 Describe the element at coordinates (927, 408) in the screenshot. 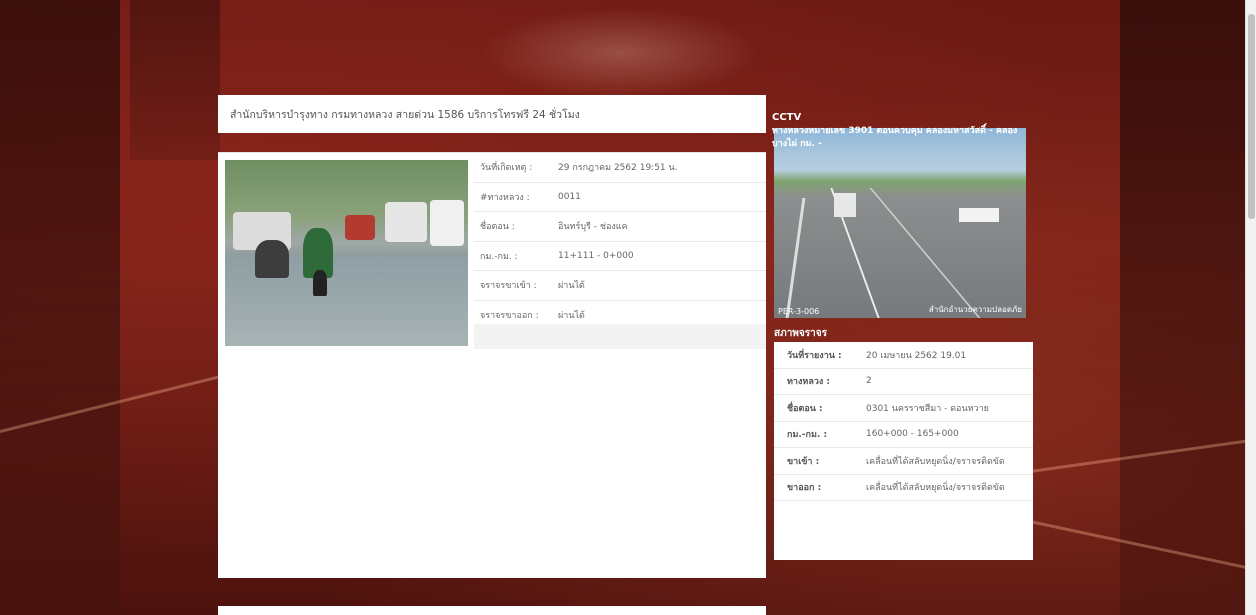

I see `row-value: 0301 นครราชสีมา - ดอนหวาย` at that location.